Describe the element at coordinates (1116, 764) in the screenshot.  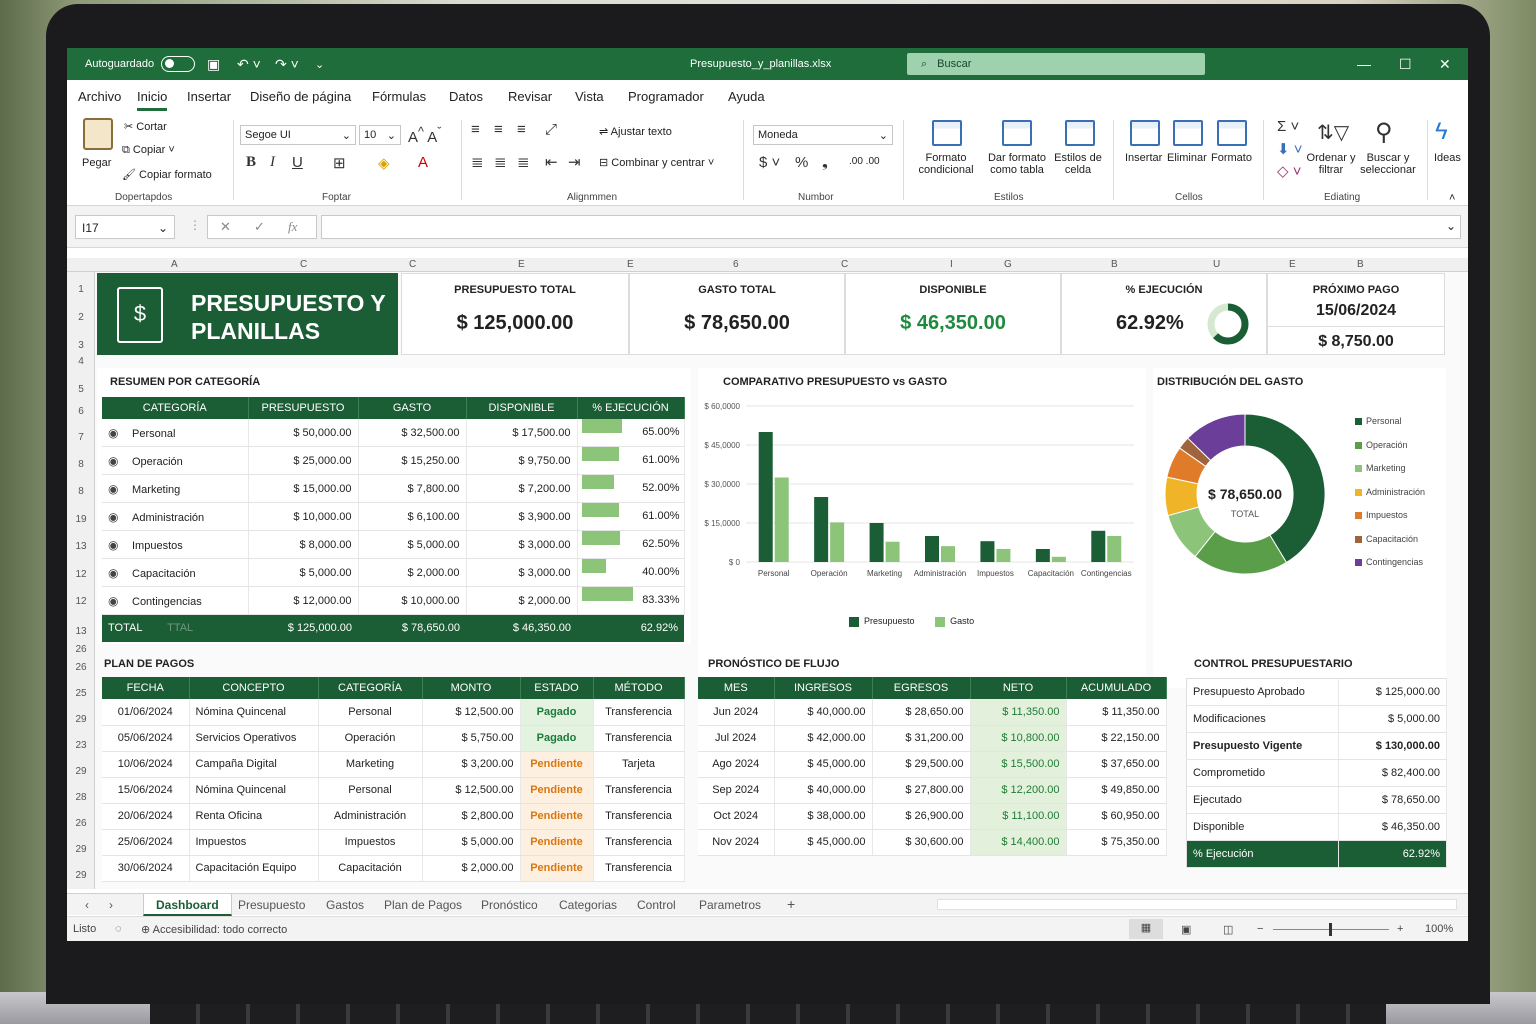
I see `table-cell: $ 37,650.00` at that location.